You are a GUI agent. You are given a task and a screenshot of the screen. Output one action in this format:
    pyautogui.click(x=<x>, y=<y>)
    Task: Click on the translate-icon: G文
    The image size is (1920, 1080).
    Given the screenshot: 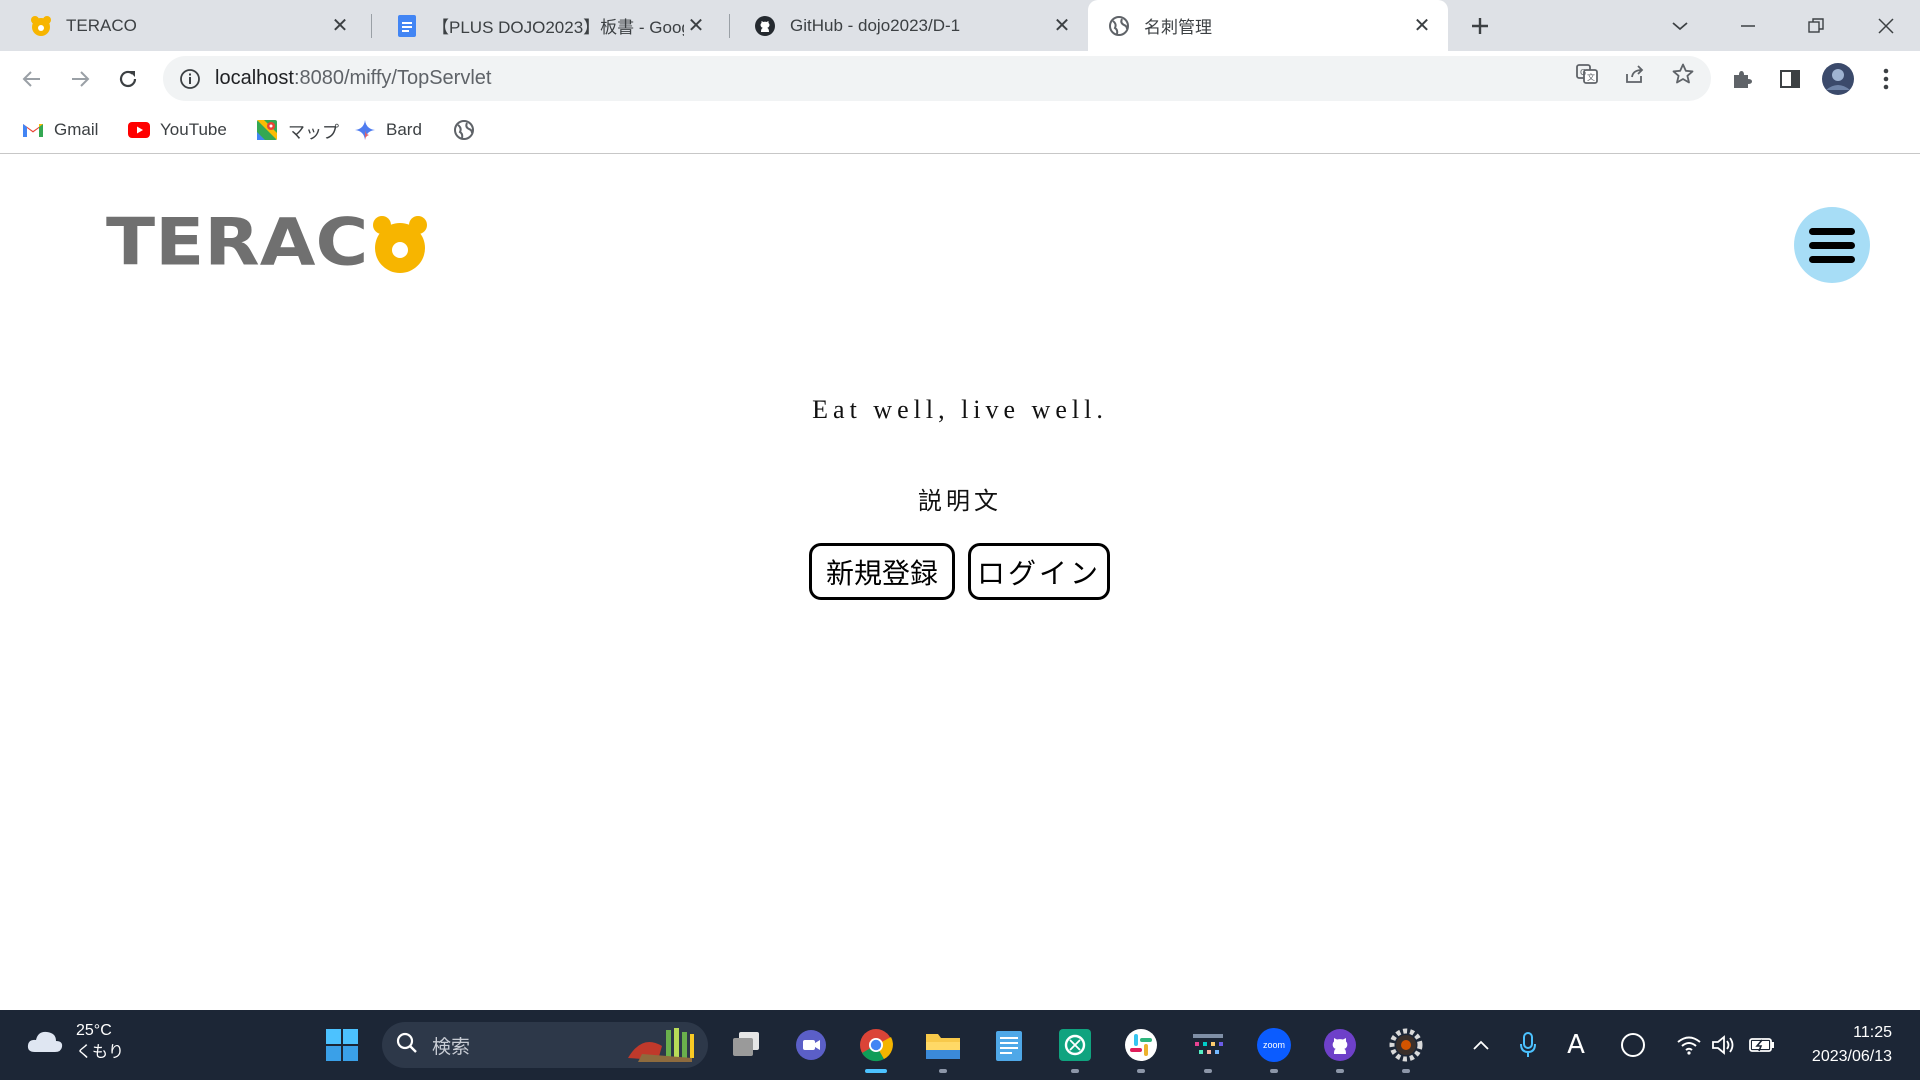 What is the action you would take?
    pyautogui.click(x=1587, y=74)
    